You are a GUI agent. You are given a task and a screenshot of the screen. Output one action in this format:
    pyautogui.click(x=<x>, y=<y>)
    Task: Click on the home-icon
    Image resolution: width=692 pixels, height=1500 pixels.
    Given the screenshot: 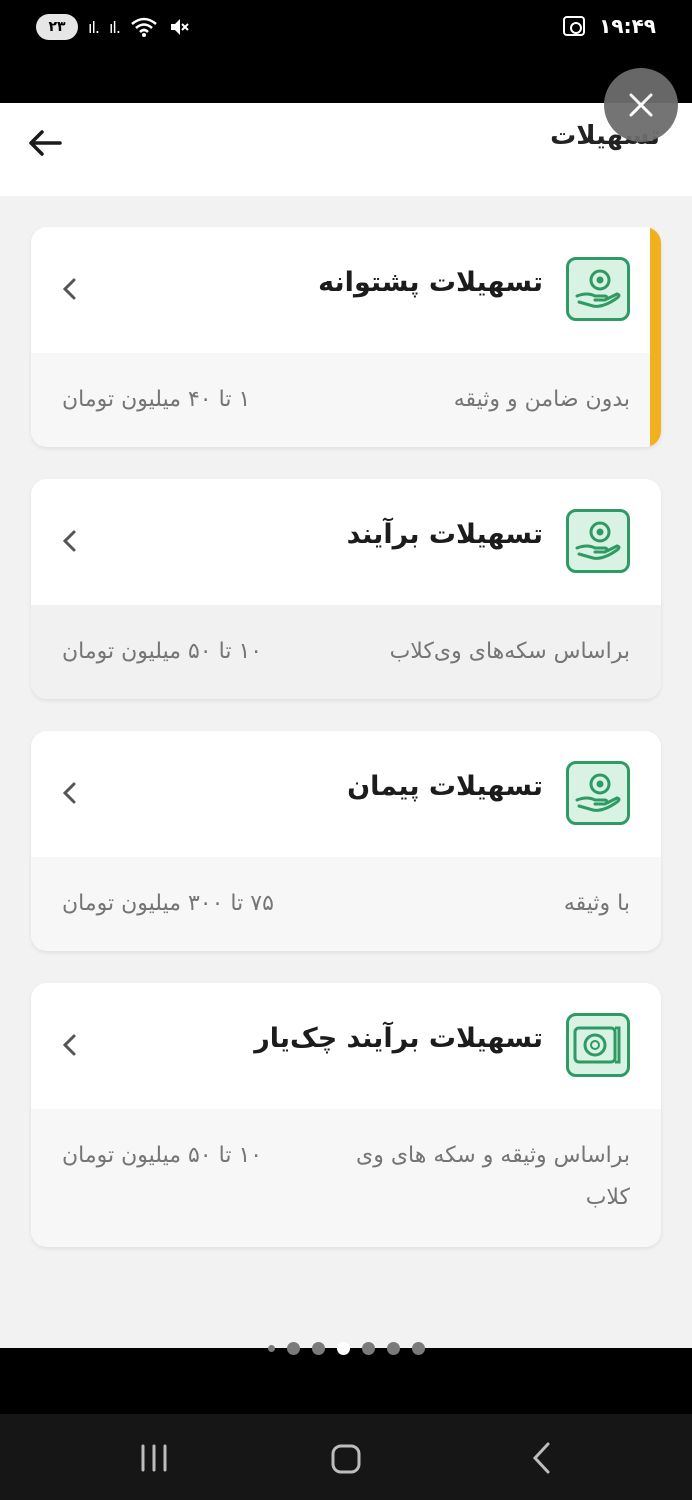 What is the action you would take?
    pyautogui.click(x=346, y=1458)
    